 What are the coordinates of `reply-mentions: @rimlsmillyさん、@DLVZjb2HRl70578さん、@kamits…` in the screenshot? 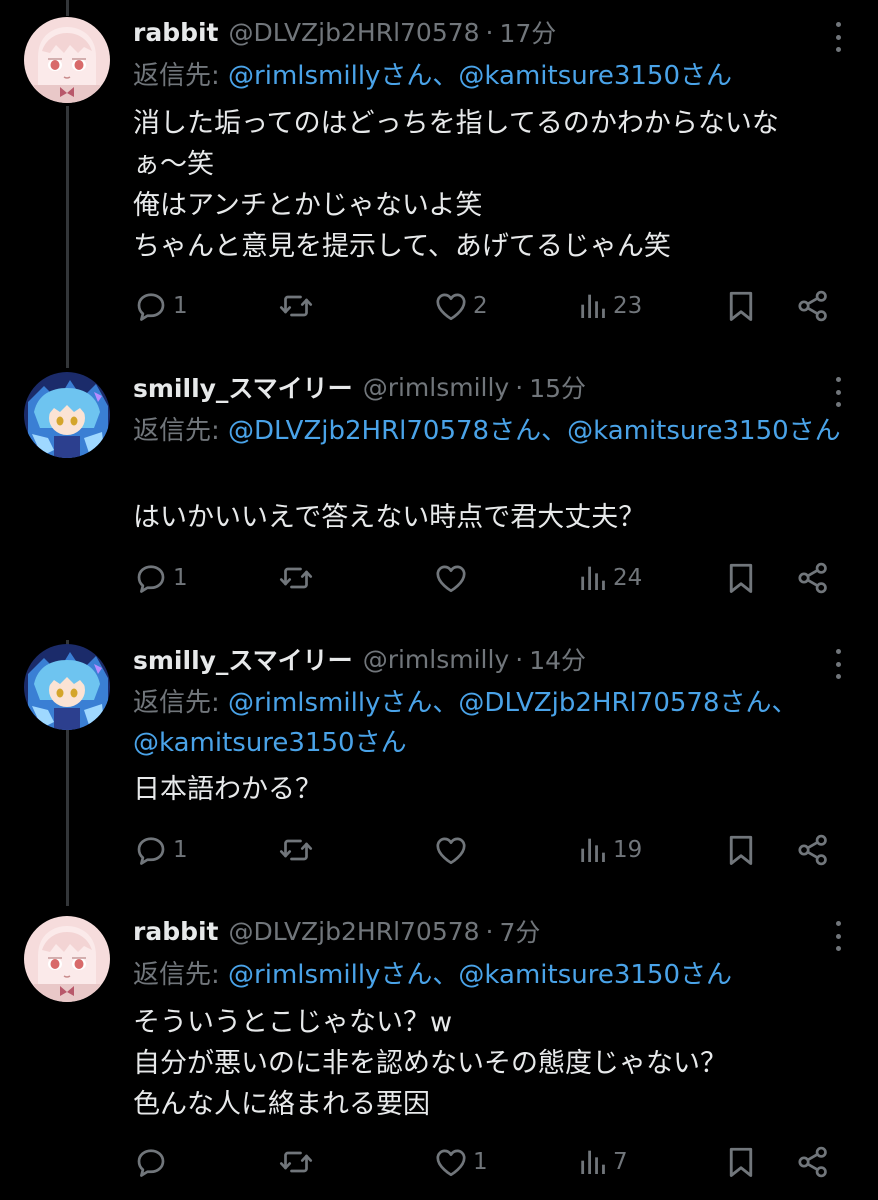 It's located at (465, 723).